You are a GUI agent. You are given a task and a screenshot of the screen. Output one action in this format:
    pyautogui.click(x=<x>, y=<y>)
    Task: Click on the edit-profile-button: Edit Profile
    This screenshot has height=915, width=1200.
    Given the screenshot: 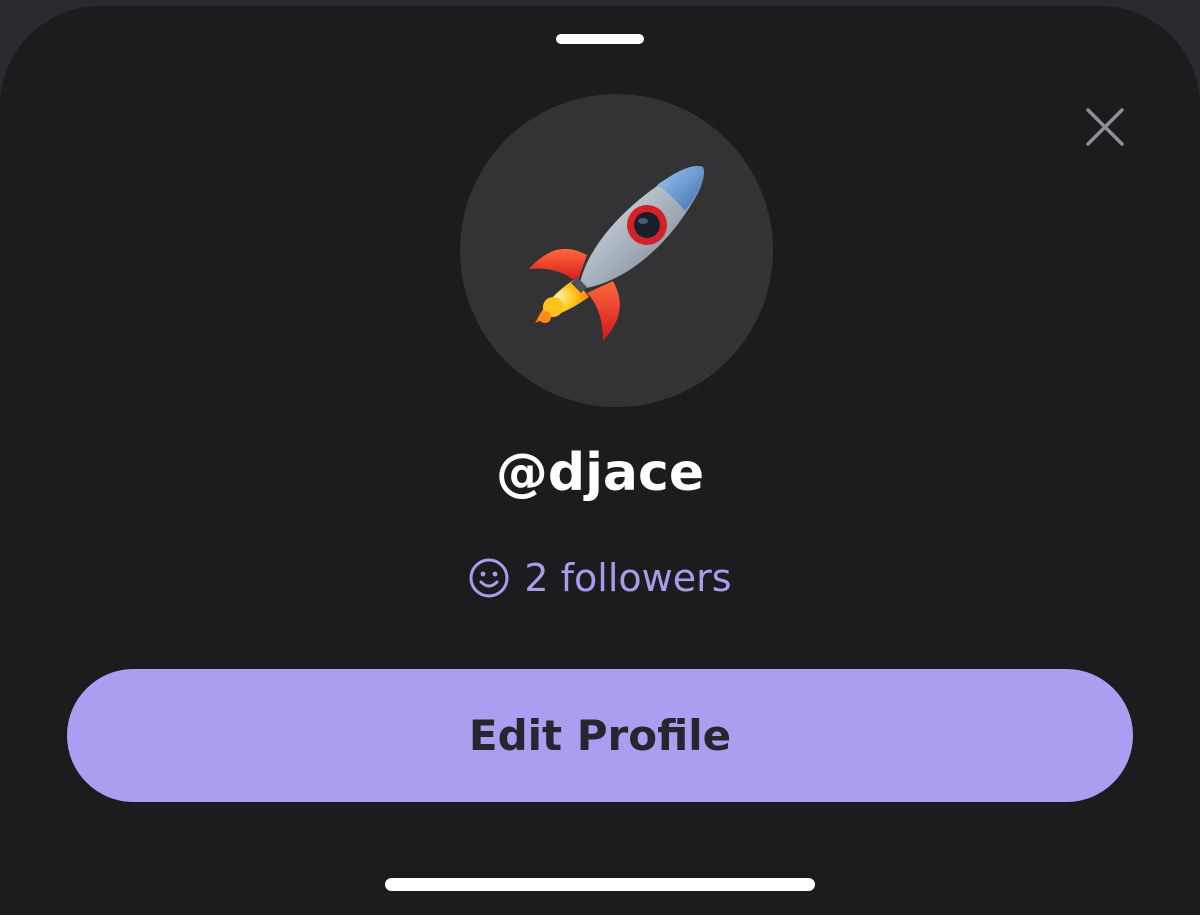 What is the action you would take?
    pyautogui.click(x=600, y=735)
    